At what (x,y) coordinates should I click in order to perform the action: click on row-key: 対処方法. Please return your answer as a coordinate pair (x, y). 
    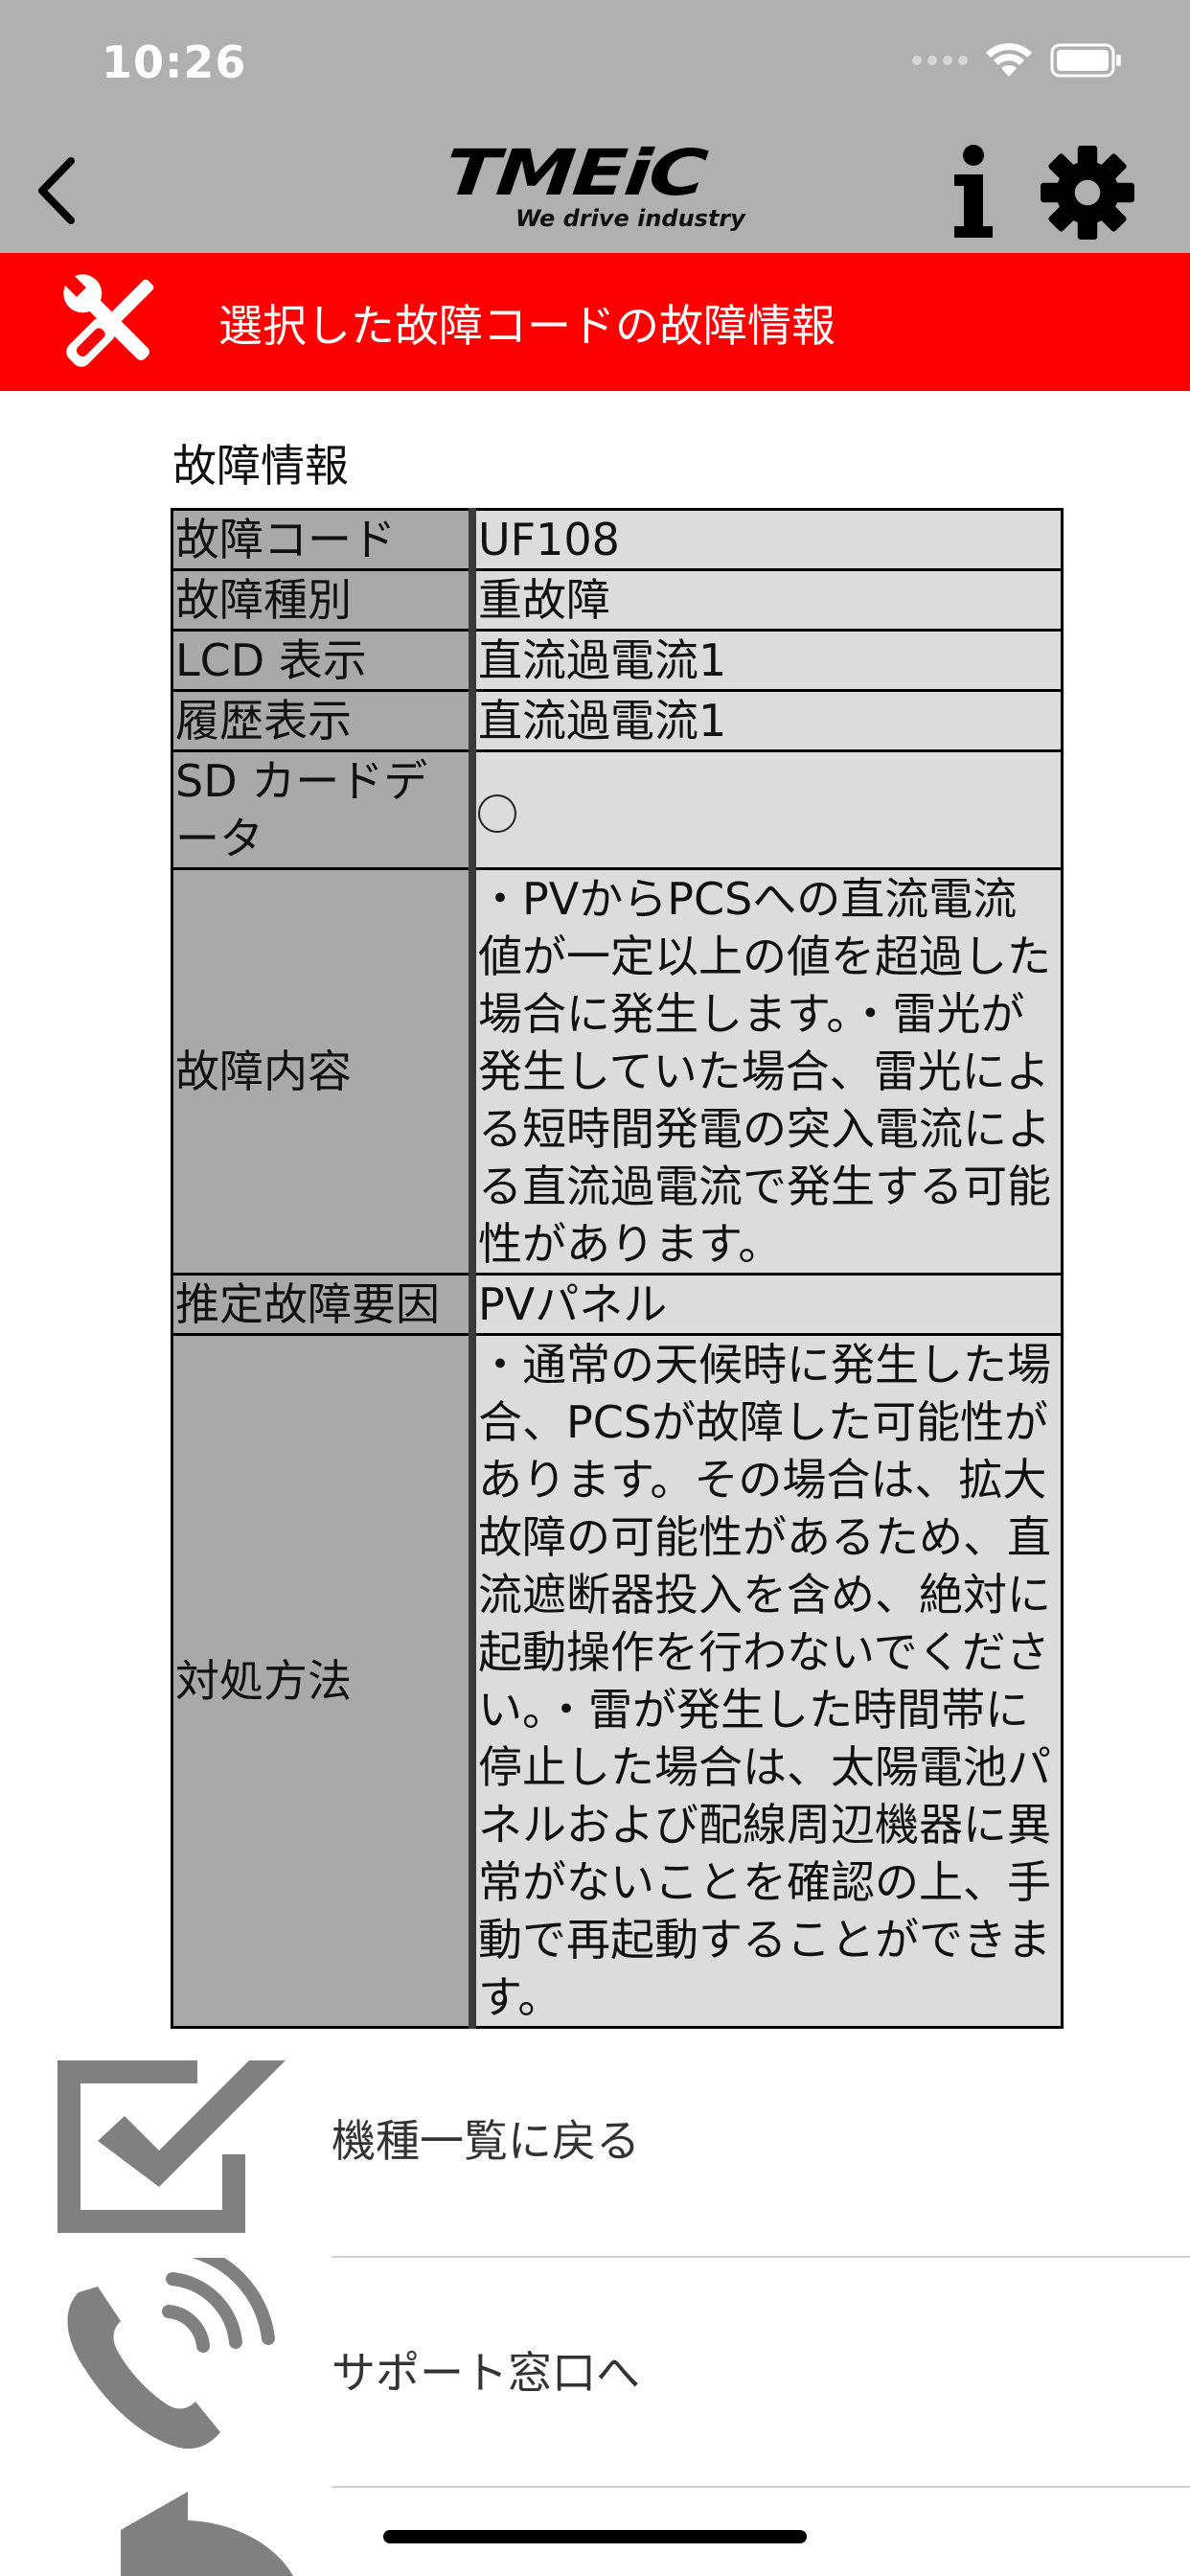
    Looking at the image, I should click on (323, 1681).